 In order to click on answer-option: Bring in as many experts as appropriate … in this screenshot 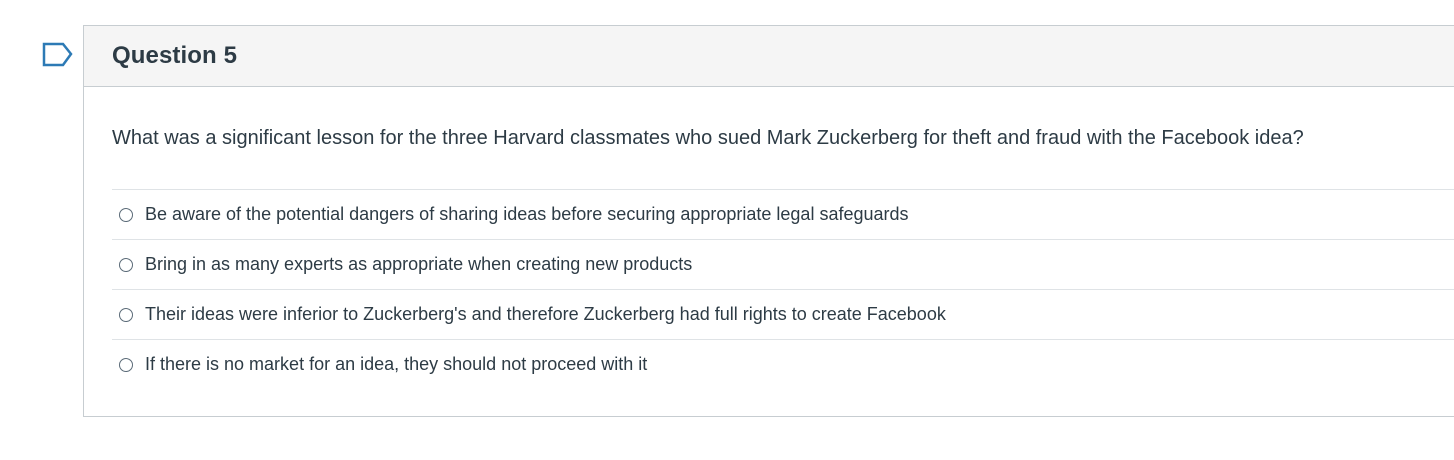, I will do `click(783, 265)`.